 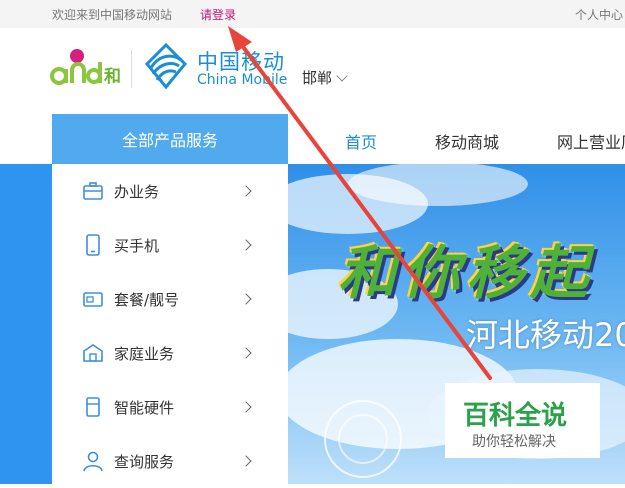 I want to click on side-item-label: 查询服务, so click(x=144, y=461).